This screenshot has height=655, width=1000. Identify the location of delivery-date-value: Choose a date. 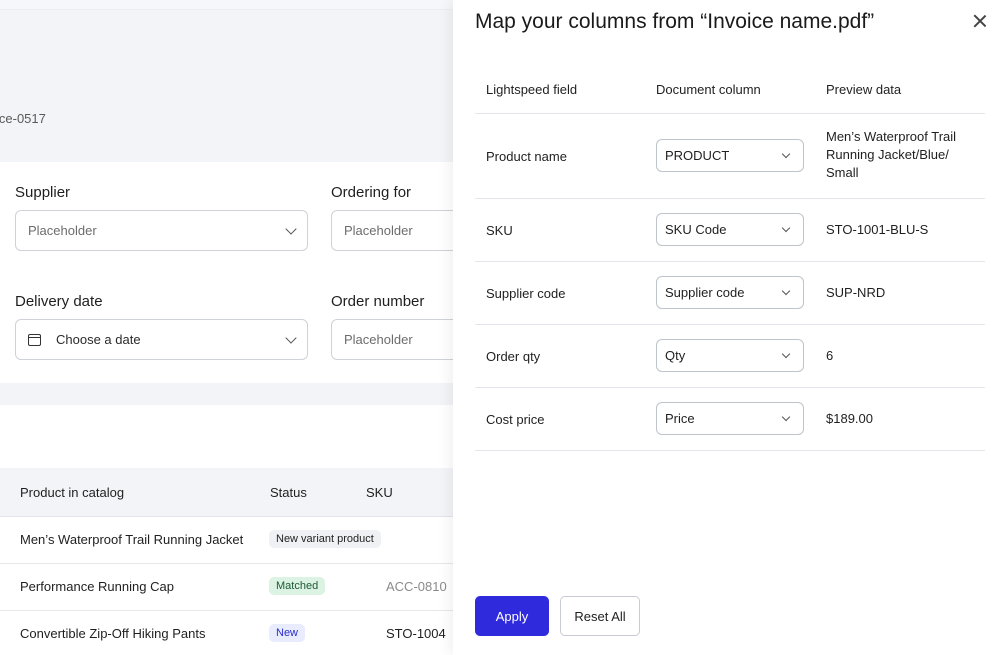
(98, 339).